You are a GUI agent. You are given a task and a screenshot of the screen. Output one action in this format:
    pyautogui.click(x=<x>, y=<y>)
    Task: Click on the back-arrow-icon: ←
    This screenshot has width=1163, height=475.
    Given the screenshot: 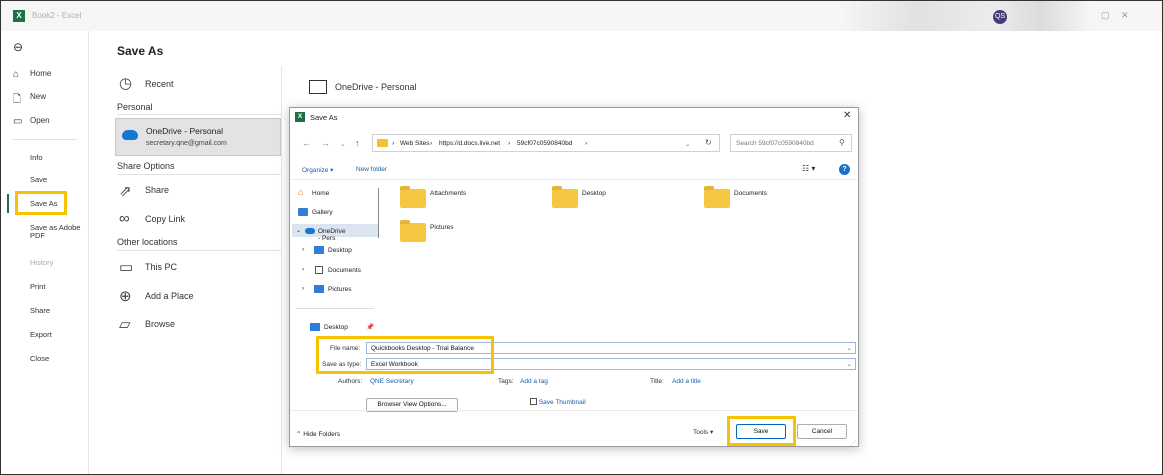 What is the action you would take?
    pyautogui.click(x=306, y=143)
    